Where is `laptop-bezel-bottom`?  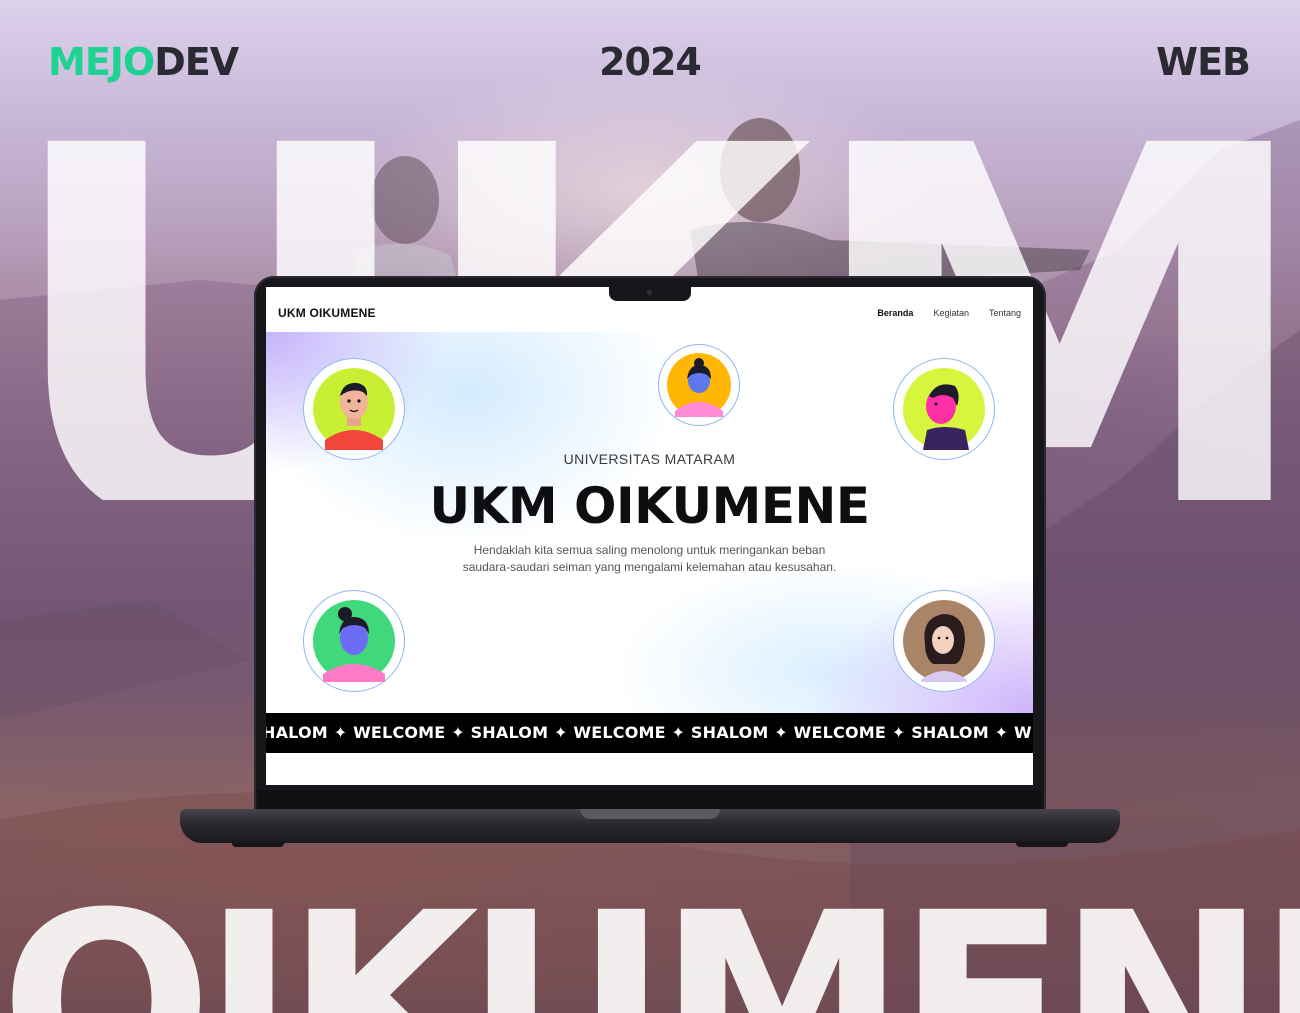
laptop-bezel-bottom is located at coordinates (650, 800).